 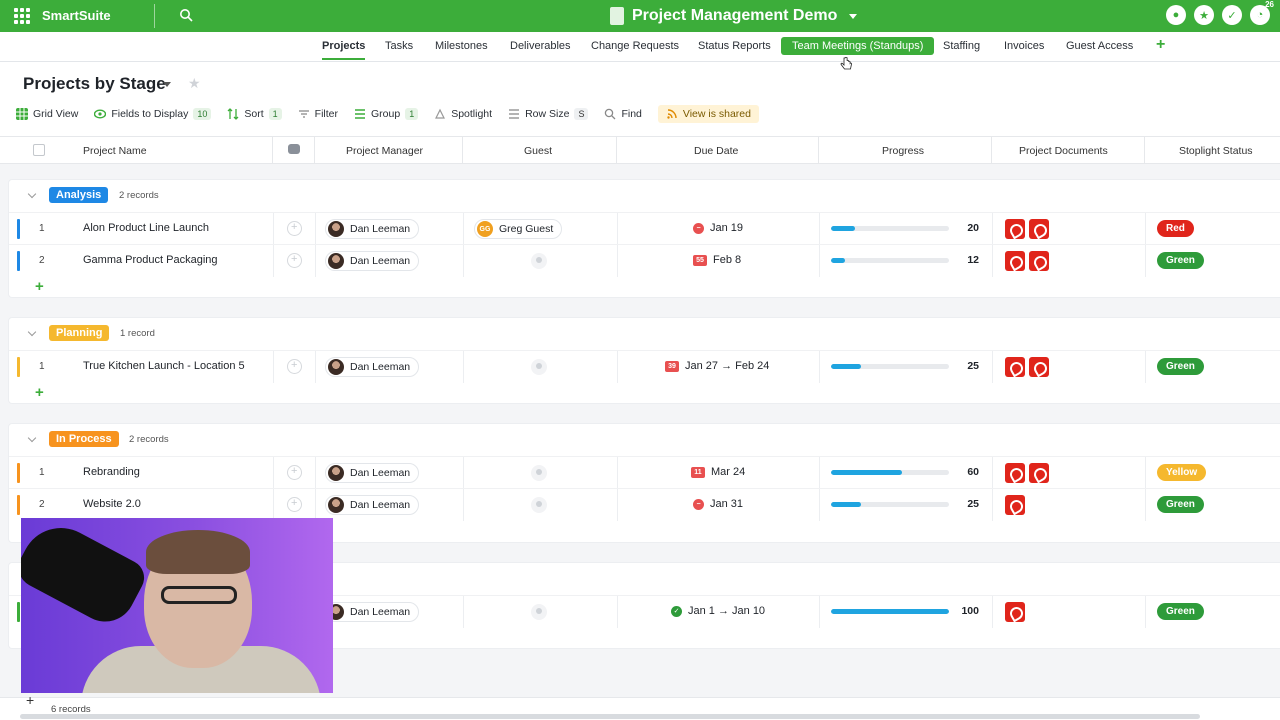 What do you see at coordinates (548, 114) in the screenshot?
I see `row-size-button: Row Size S` at bounding box center [548, 114].